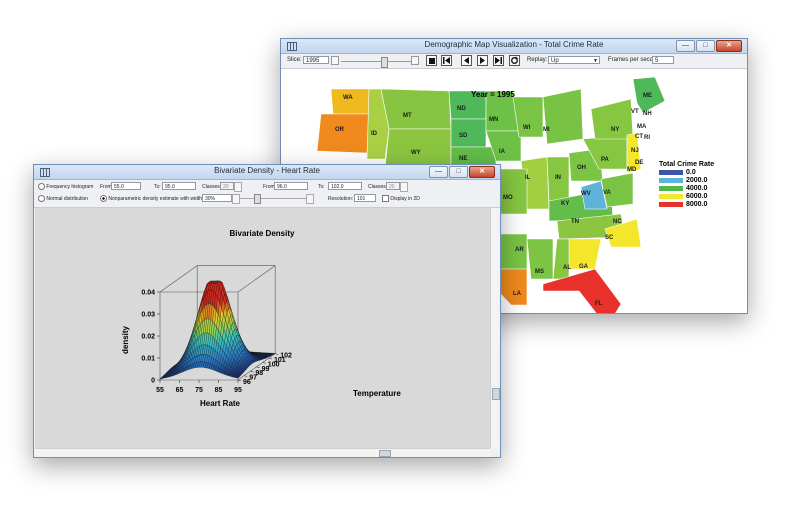 The width and height of the screenshot is (797, 506). Describe the element at coordinates (374, 134) in the screenshot. I see `state-label: ID` at that location.